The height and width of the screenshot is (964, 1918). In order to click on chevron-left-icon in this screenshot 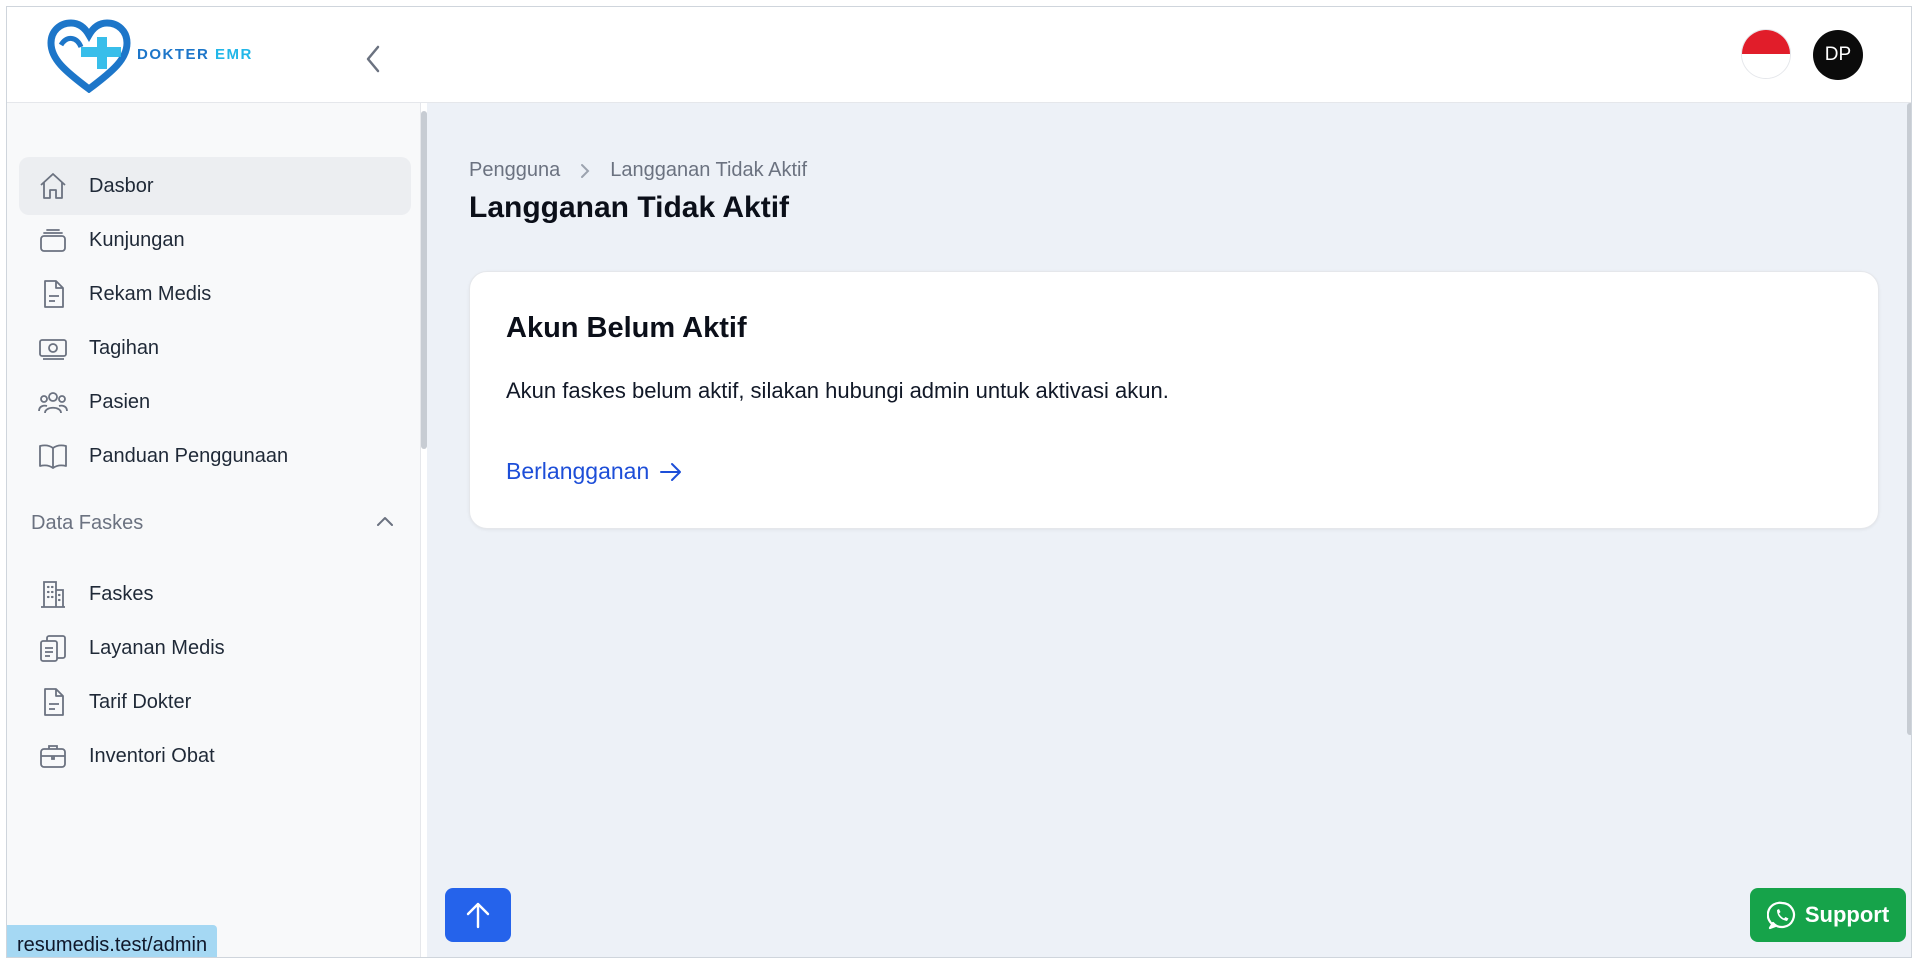, I will do `click(373, 59)`.